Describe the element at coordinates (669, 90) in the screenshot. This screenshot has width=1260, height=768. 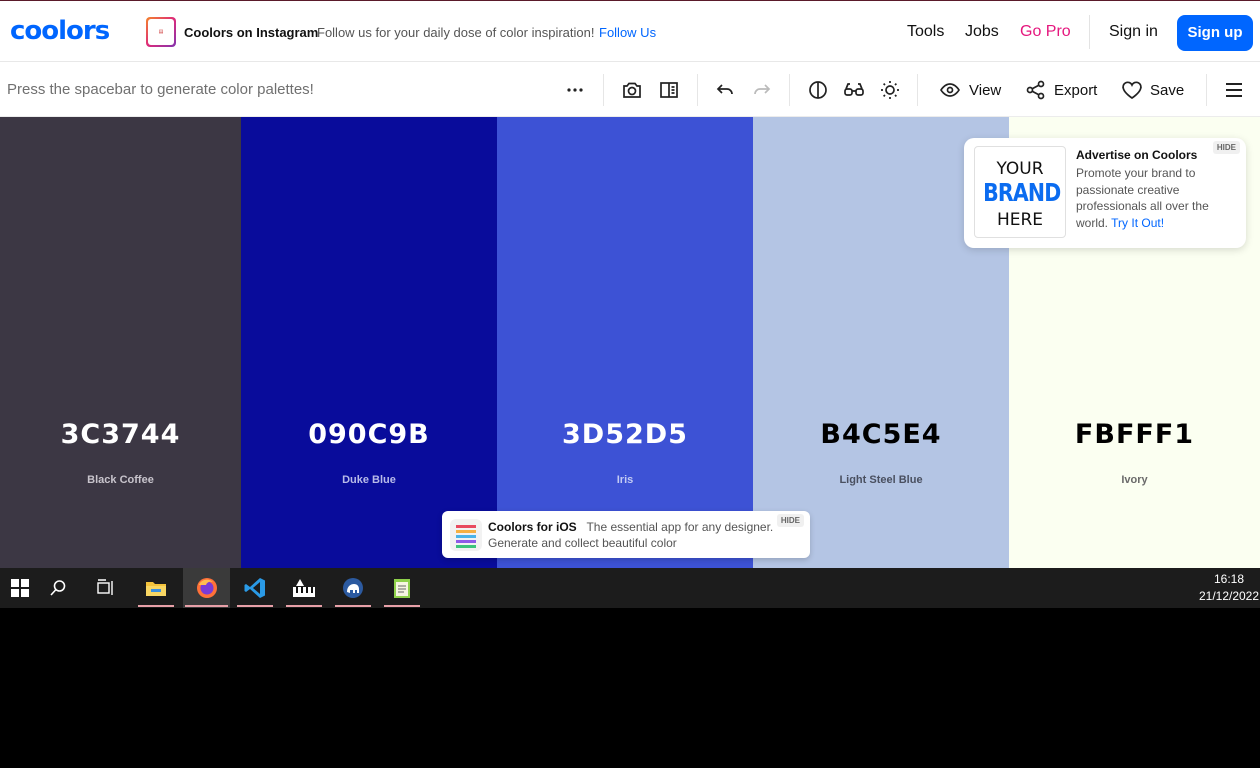
I see `view-toggle-icon` at that location.